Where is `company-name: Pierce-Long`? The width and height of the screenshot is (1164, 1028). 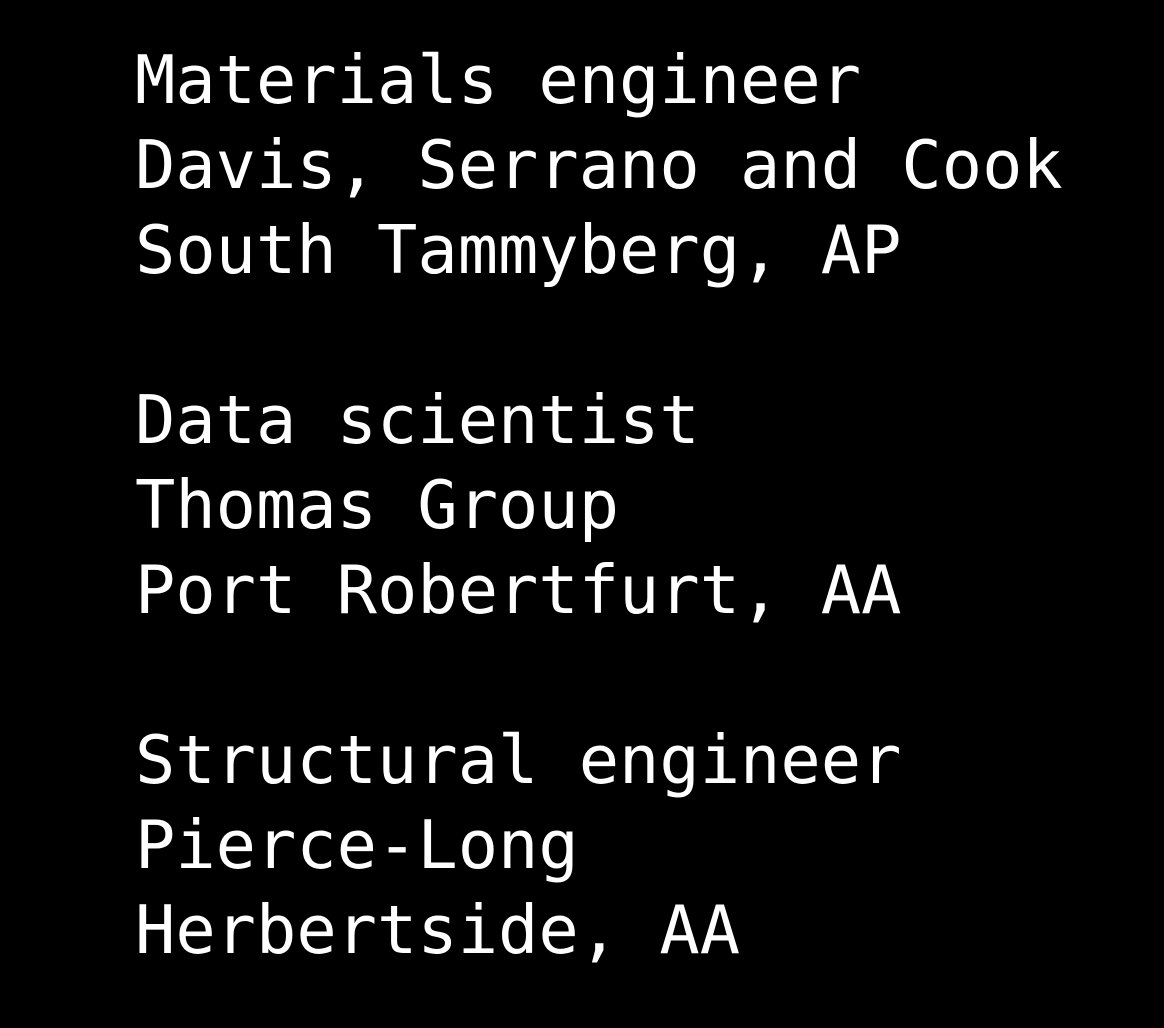 company-name: Pierce-Long is located at coordinates (357, 845).